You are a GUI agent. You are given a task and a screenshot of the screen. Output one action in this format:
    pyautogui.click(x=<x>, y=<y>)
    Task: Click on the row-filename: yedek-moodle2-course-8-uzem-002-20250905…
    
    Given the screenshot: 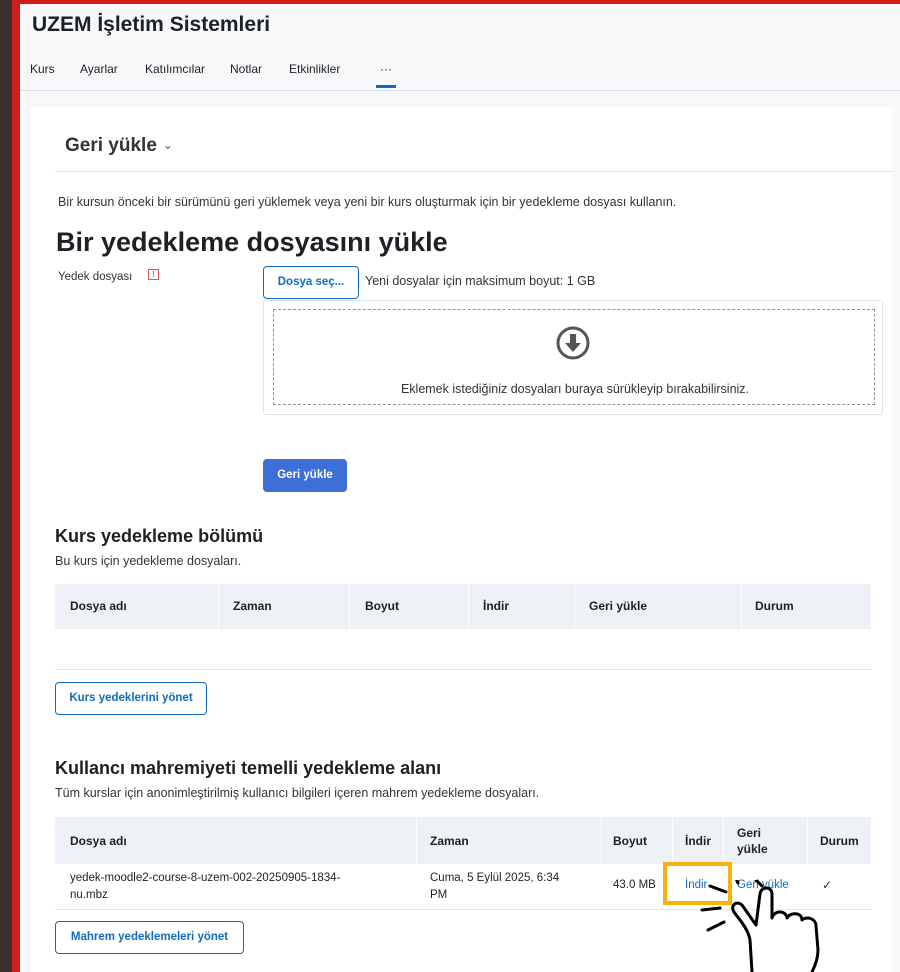 What is the action you would take?
    pyautogui.click(x=205, y=886)
    